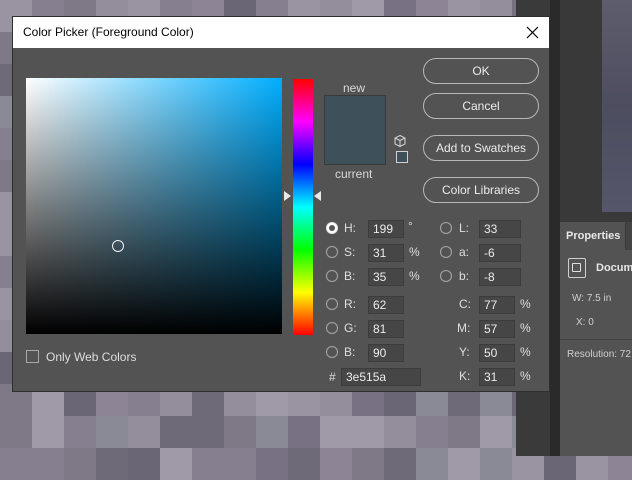 The height and width of the screenshot is (480, 632). I want to click on dialog-titlebar: Color Picker (Foreground Color), so click(281, 32).